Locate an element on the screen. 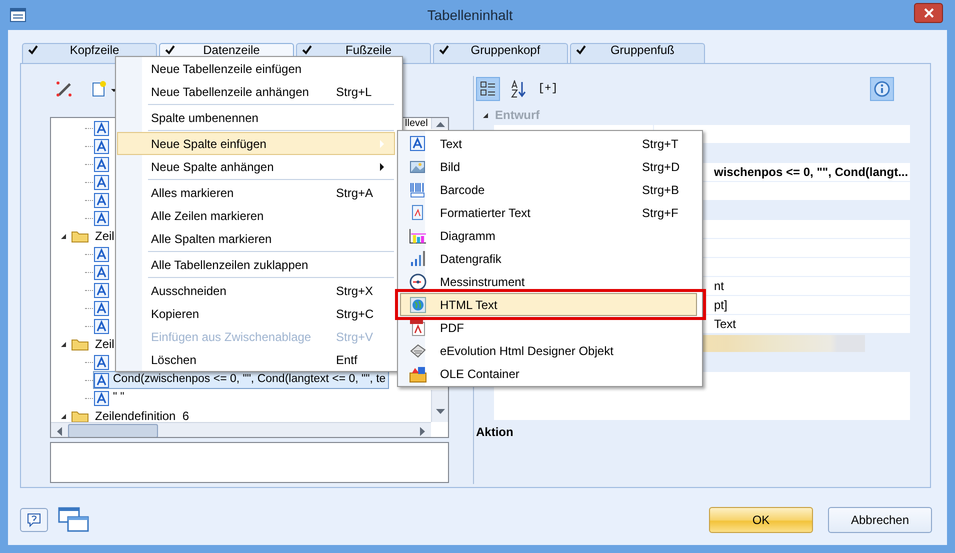 The image size is (955, 553). scroll-left-icon is located at coordinates (59, 431).